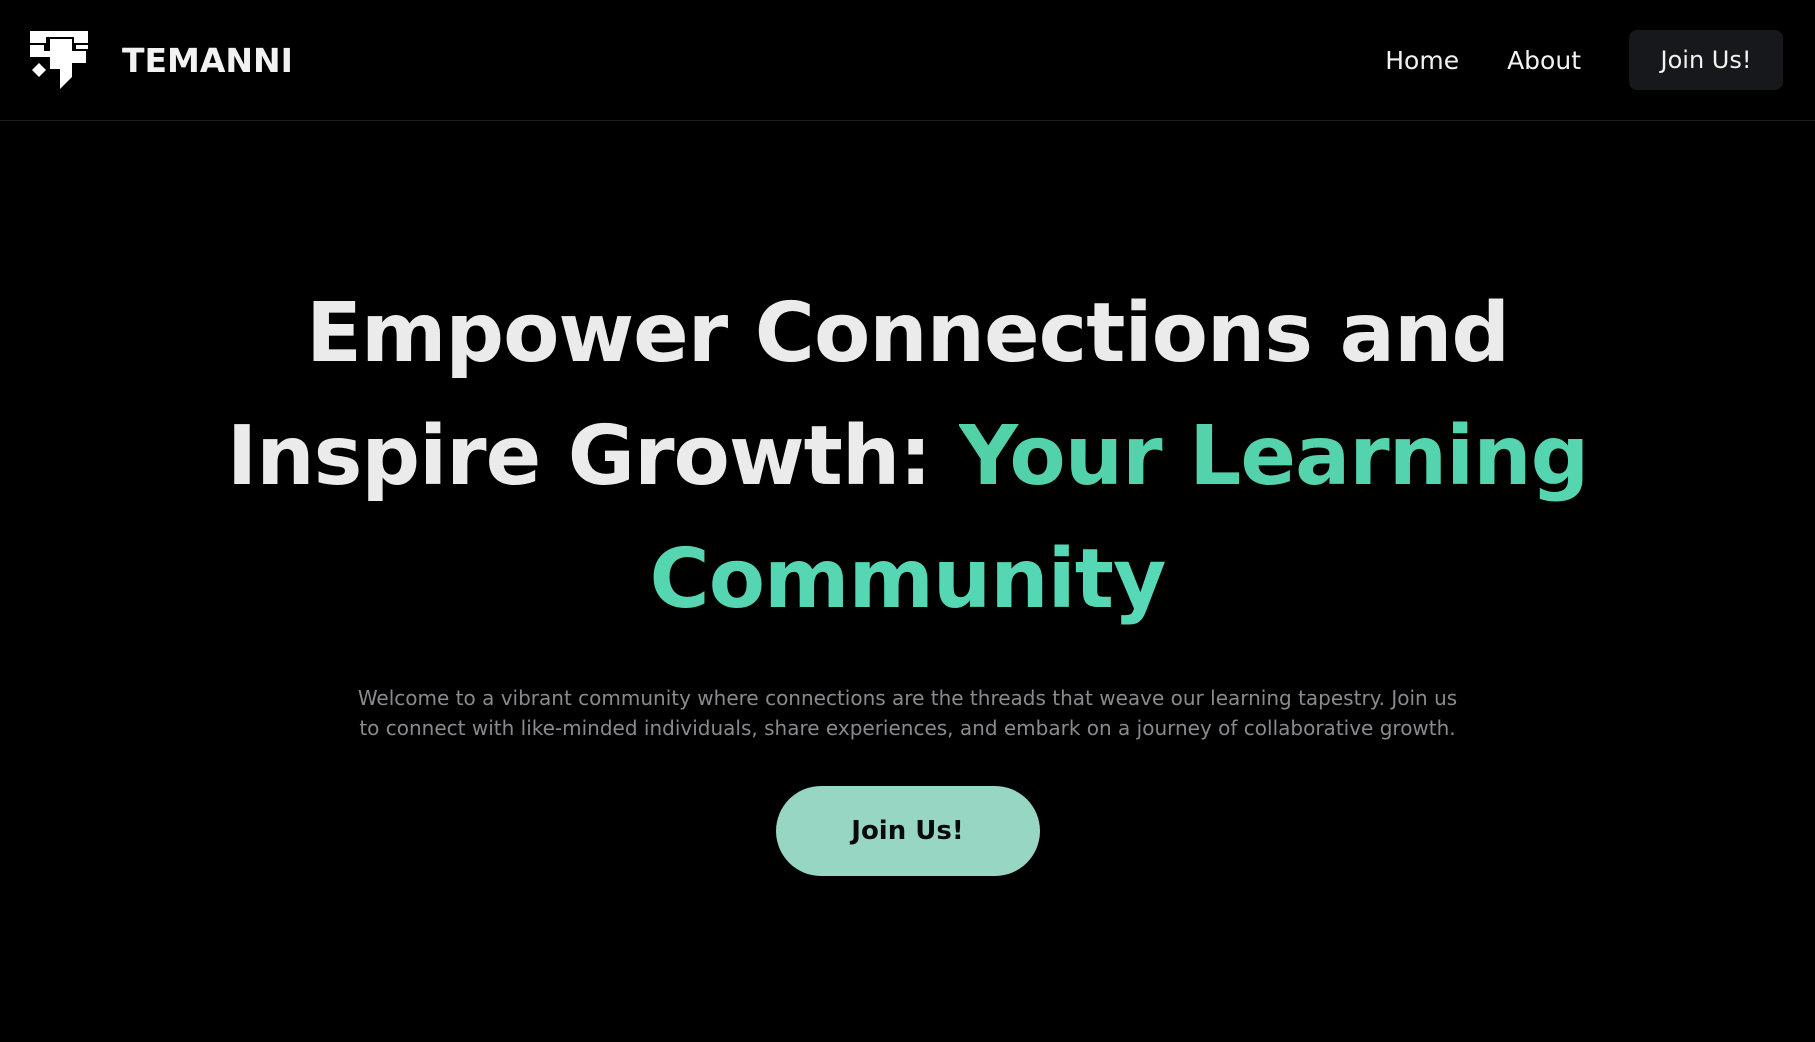 The width and height of the screenshot is (1815, 1042). What do you see at coordinates (907, 60) in the screenshot?
I see `site-header: TEMANNI Home About Join Us!` at bounding box center [907, 60].